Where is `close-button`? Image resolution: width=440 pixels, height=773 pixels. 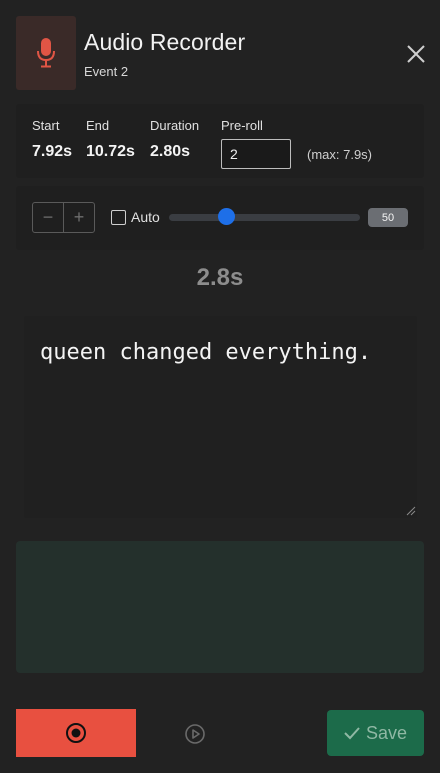
close-button is located at coordinates (416, 54).